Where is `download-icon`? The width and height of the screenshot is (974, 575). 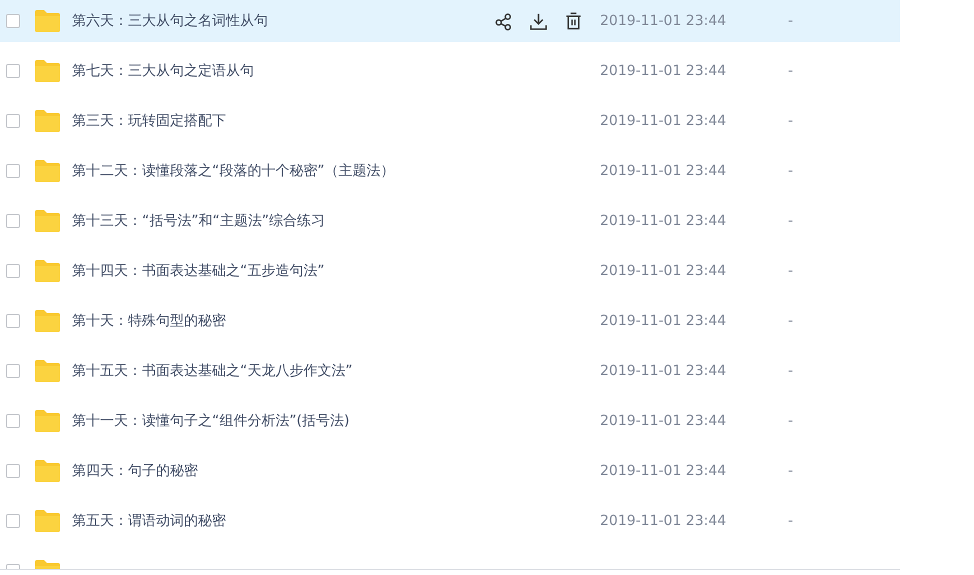
download-icon is located at coordinates (538, 21).